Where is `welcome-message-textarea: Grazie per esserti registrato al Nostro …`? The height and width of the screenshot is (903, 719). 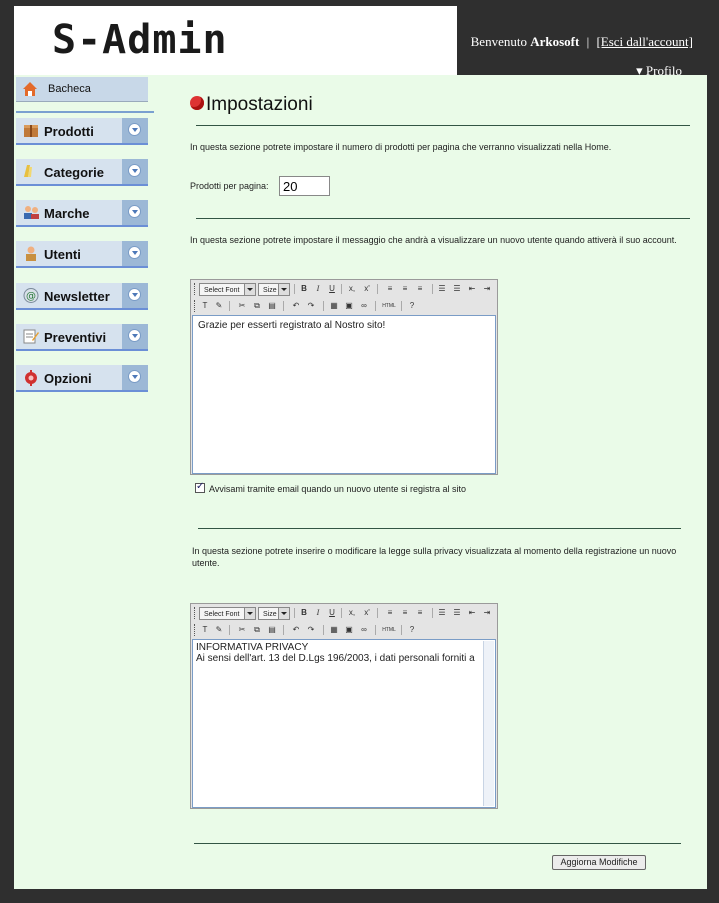 welcome-message-textarea: Grazie per esserti registrato al Nostro … is located at coordinates (344, 394).